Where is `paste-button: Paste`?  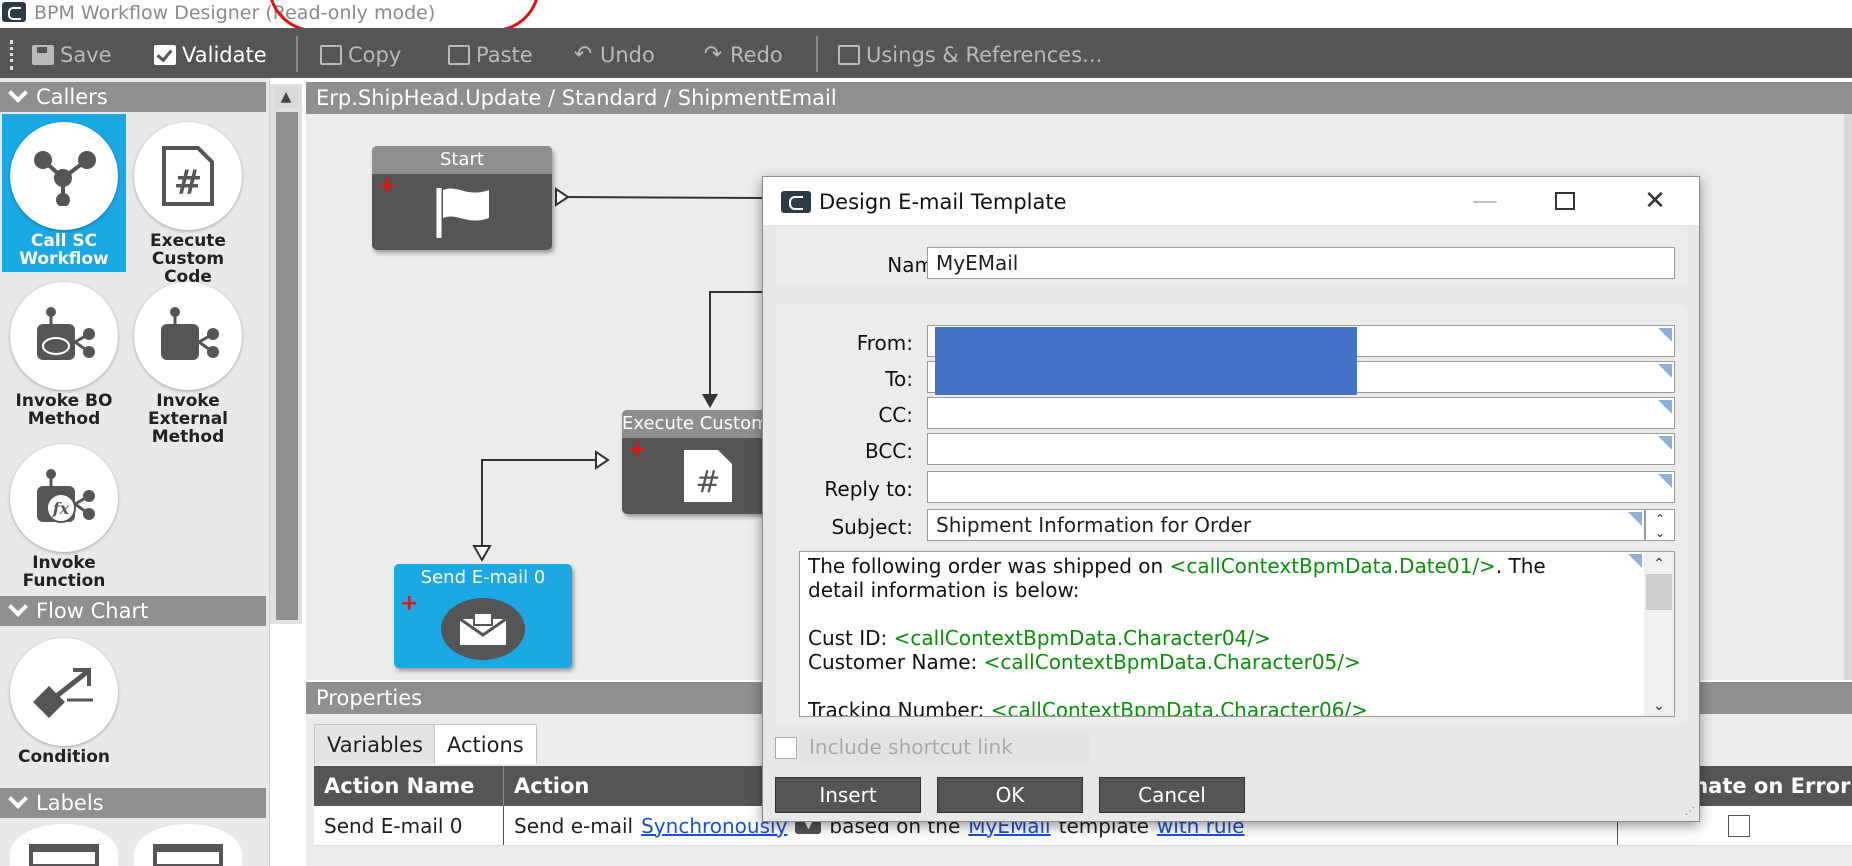
paste-button: Paste is located at coordinates (490, 55).